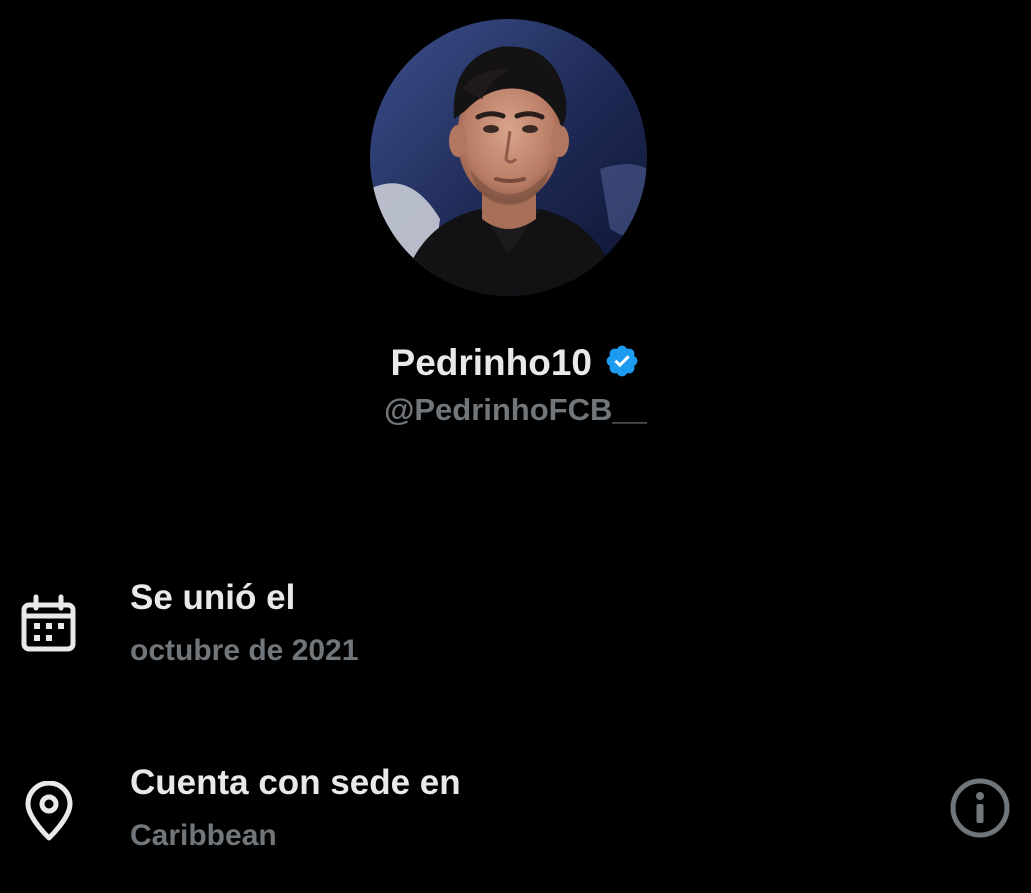  I want to click on joined-date: octubre de 2021, so click(244, 650).